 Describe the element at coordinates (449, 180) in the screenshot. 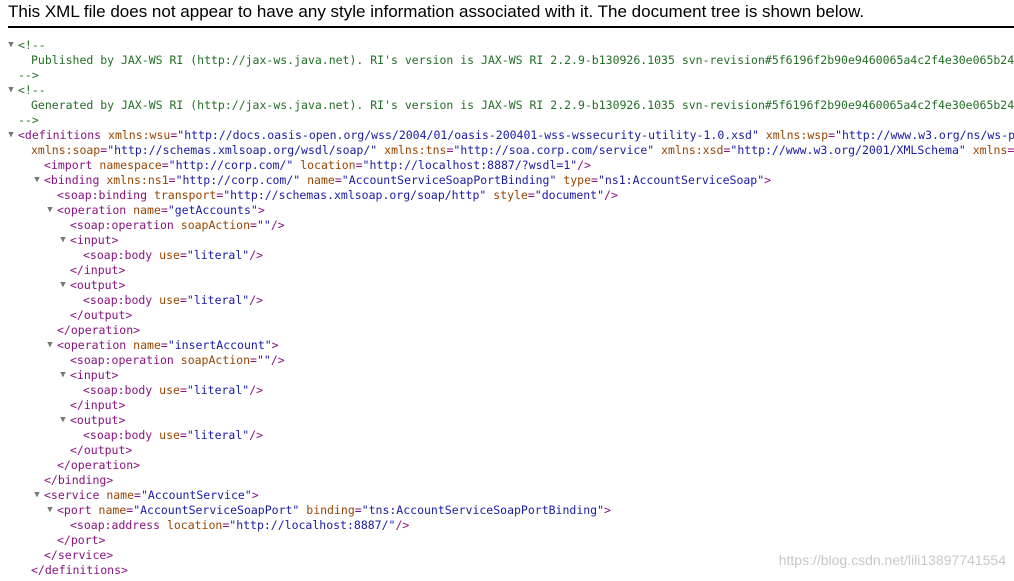

I see `xml-token: "AccountServiceSoapPortBinding"` at that location.